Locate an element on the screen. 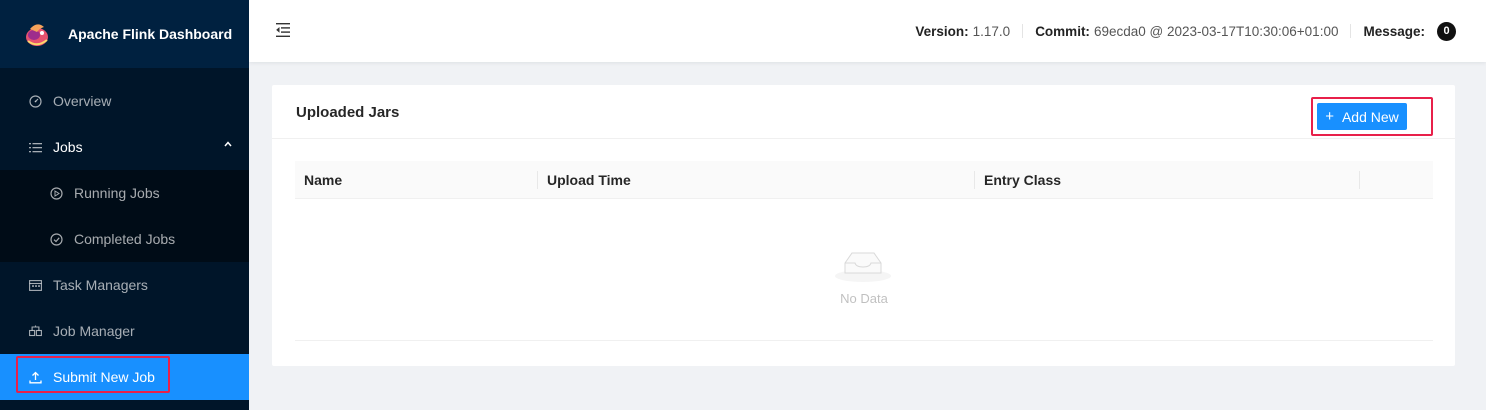  add-new-button: + Add New is located at coordinates (1362, 116).